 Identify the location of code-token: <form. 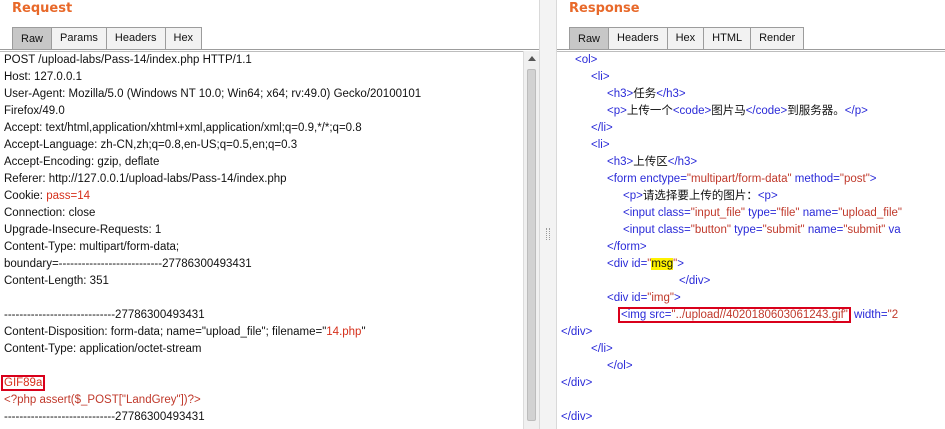
(623, 179).